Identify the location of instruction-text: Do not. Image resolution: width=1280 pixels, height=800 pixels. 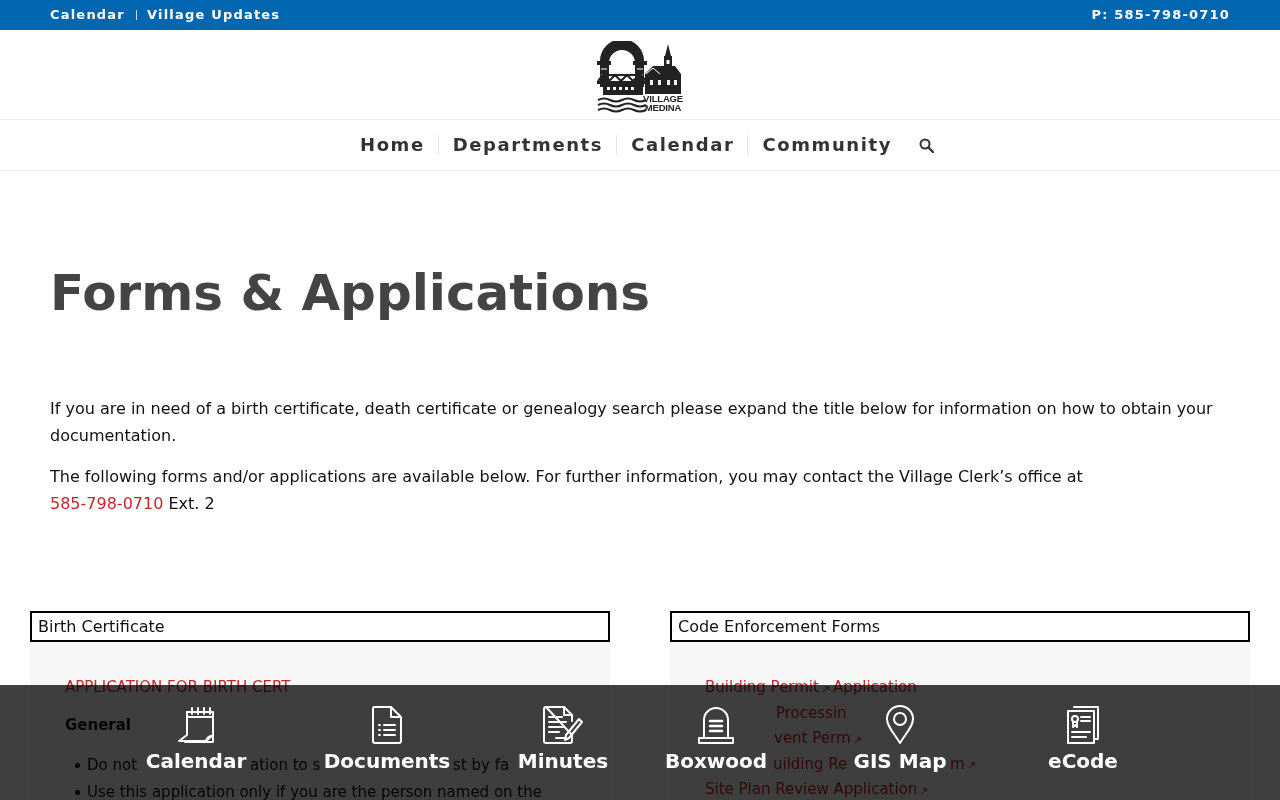
(112, 765).